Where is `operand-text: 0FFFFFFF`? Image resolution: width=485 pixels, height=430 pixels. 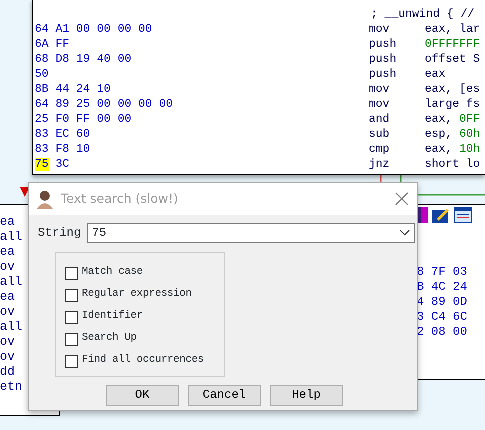
operand-text: 0FFFFFFF is located at coordinates (452, 44).